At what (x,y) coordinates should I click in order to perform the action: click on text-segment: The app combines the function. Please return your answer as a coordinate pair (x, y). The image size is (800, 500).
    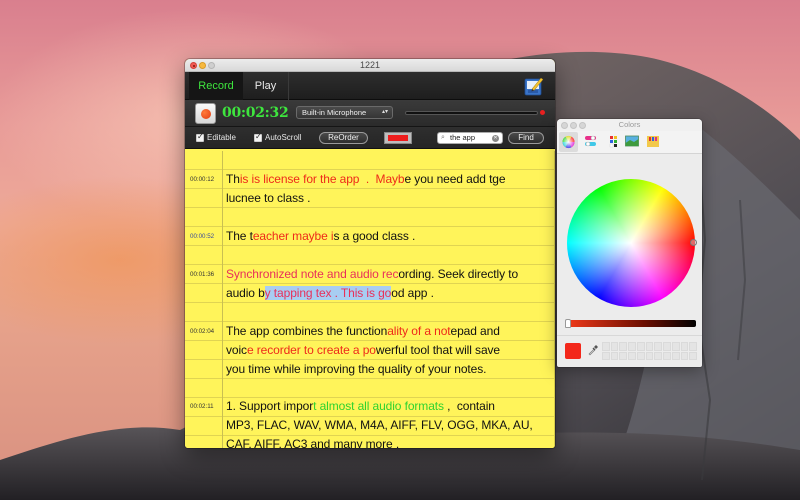
    Looking at the image, I should click on (307, 331).